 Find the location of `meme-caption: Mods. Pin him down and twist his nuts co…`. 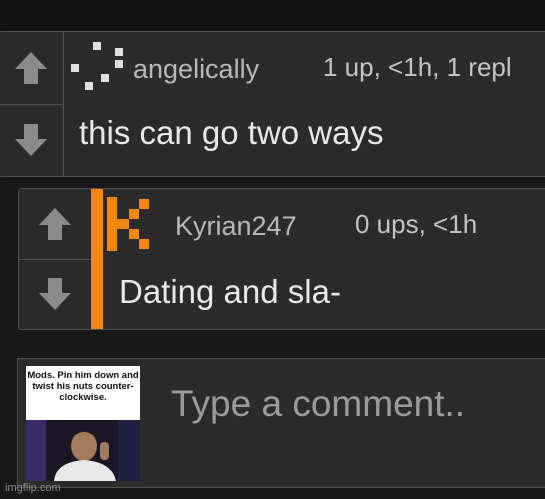

meme-caption: Mods. Pin him down and twist his nuts co… is located at coordinates (83, 393).